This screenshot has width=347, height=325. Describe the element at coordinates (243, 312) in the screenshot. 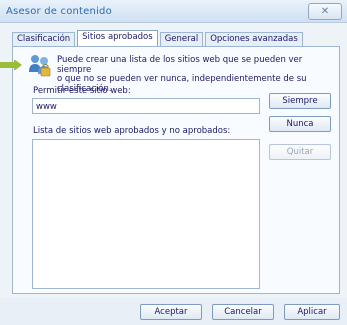

I see `cancel-button: Cancelar` at that location.